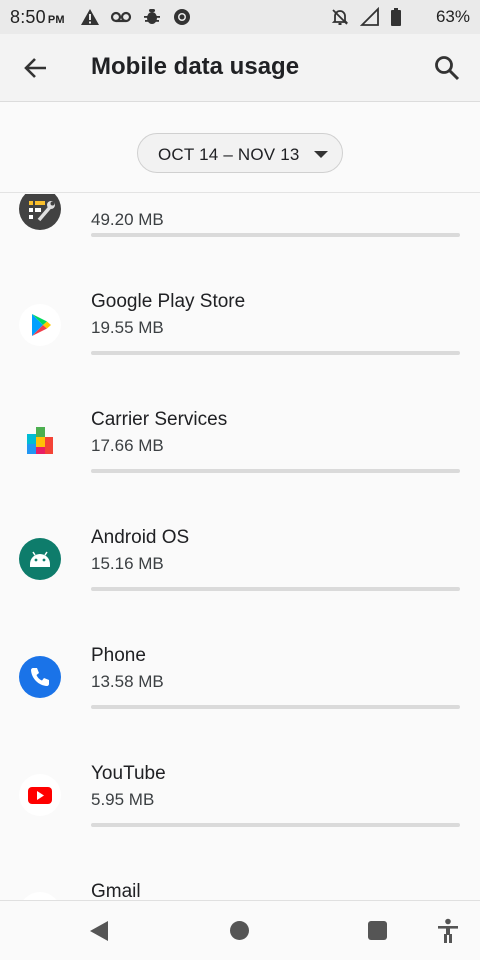  I want to click on app-bar: Mobile data usage, so click(240, 68).